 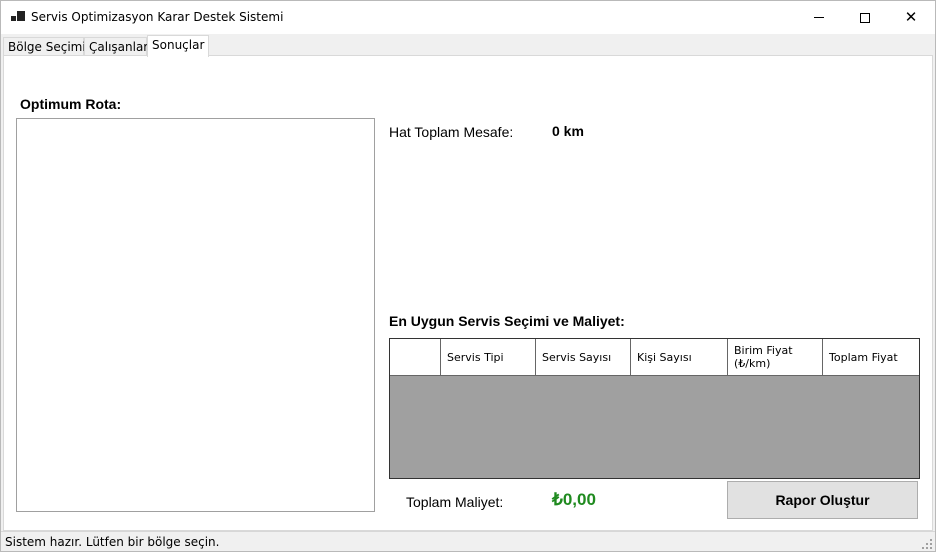 I want to click on status-text: Sistem hazır. Lütfen bir bölge seçin., so click(x=112, y=542).